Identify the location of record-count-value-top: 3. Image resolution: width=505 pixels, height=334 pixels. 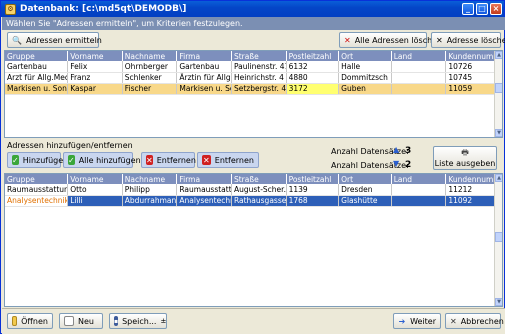
(408, 151).